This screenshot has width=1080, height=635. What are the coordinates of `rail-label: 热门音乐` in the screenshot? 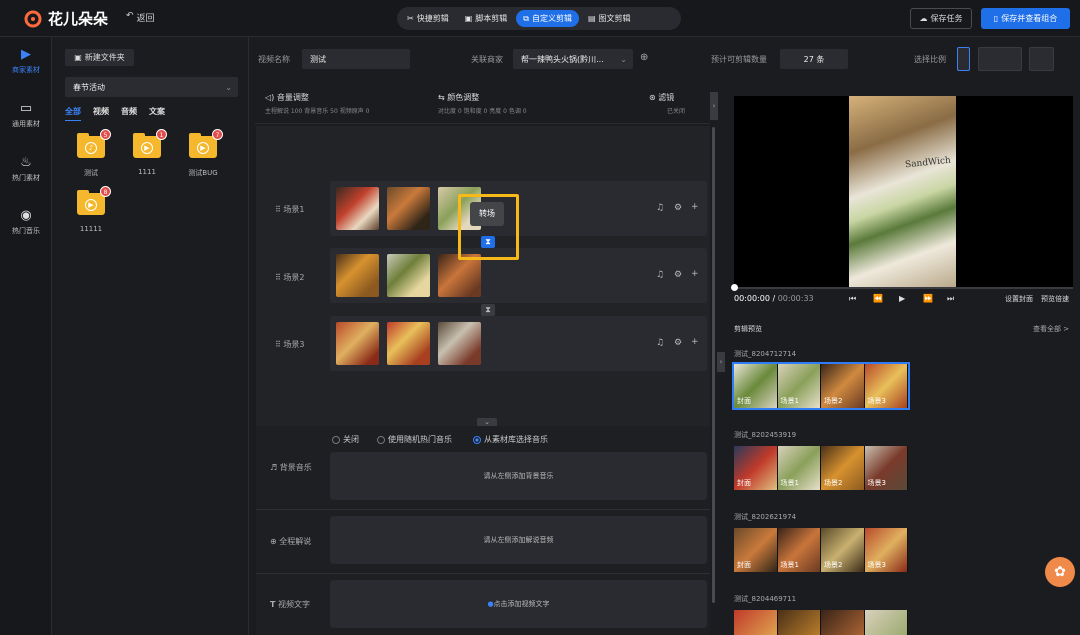 It's located at (26, 231).